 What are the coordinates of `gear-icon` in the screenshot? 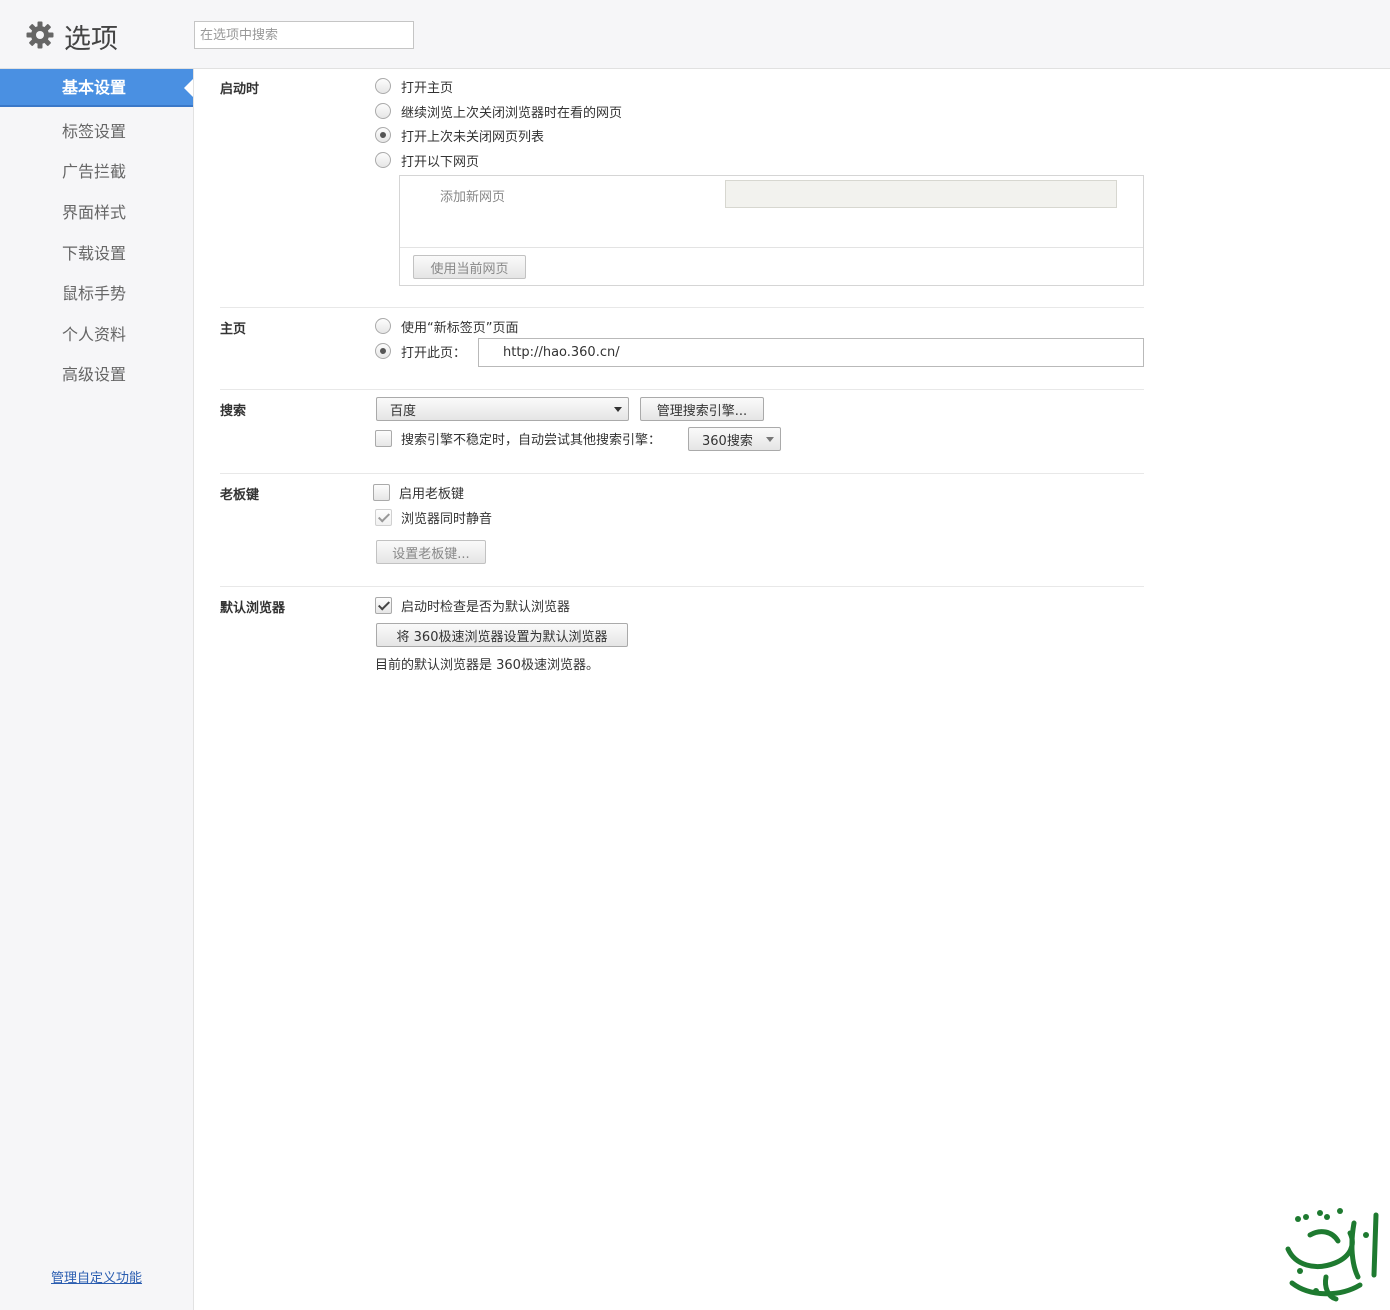 It's located at (40, 35).